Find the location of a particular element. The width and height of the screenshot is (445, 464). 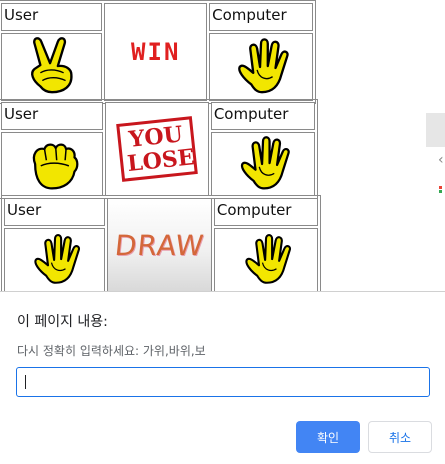

cancel-button: 취소 is located at coordinates (400, 437).